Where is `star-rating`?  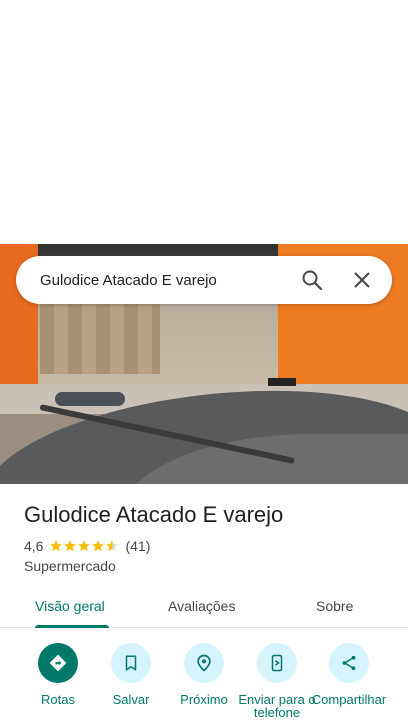
star-rating is located at coordinates (84, 546).